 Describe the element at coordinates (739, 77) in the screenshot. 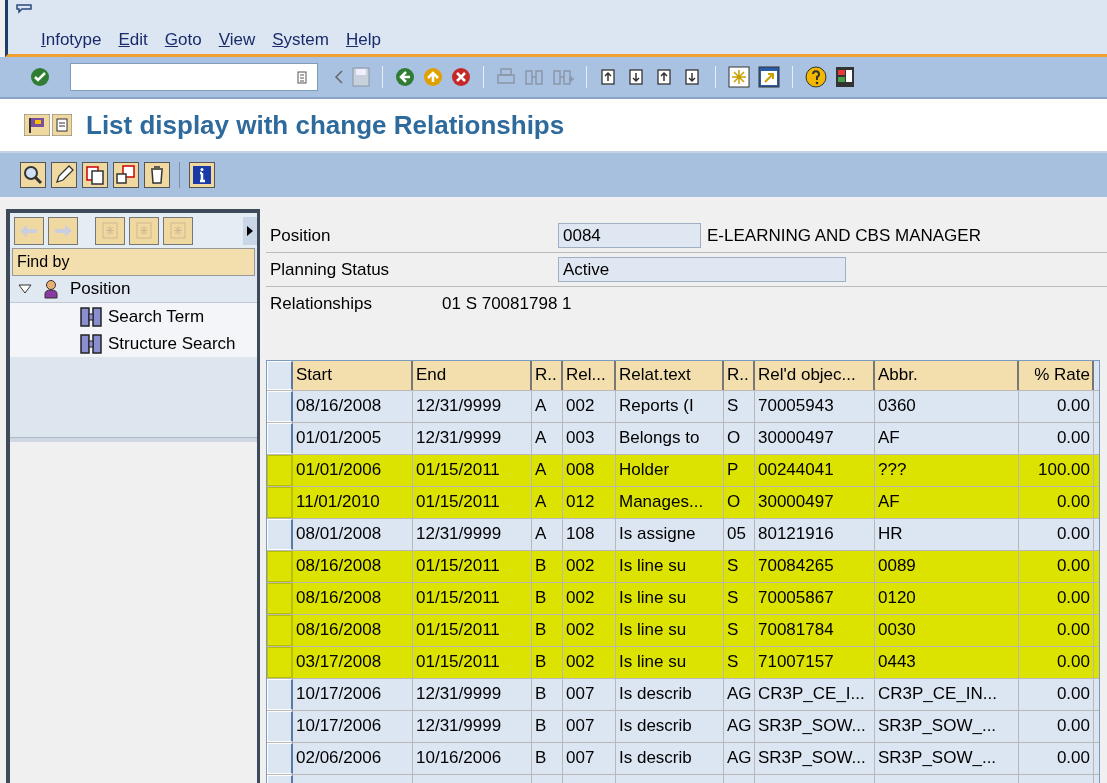

I see `new-session-icon` at that location.